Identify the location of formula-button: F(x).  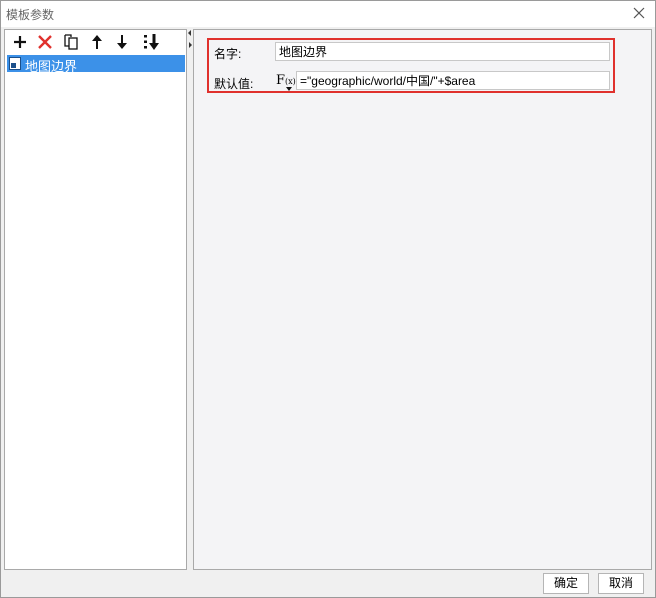
(285, 82).